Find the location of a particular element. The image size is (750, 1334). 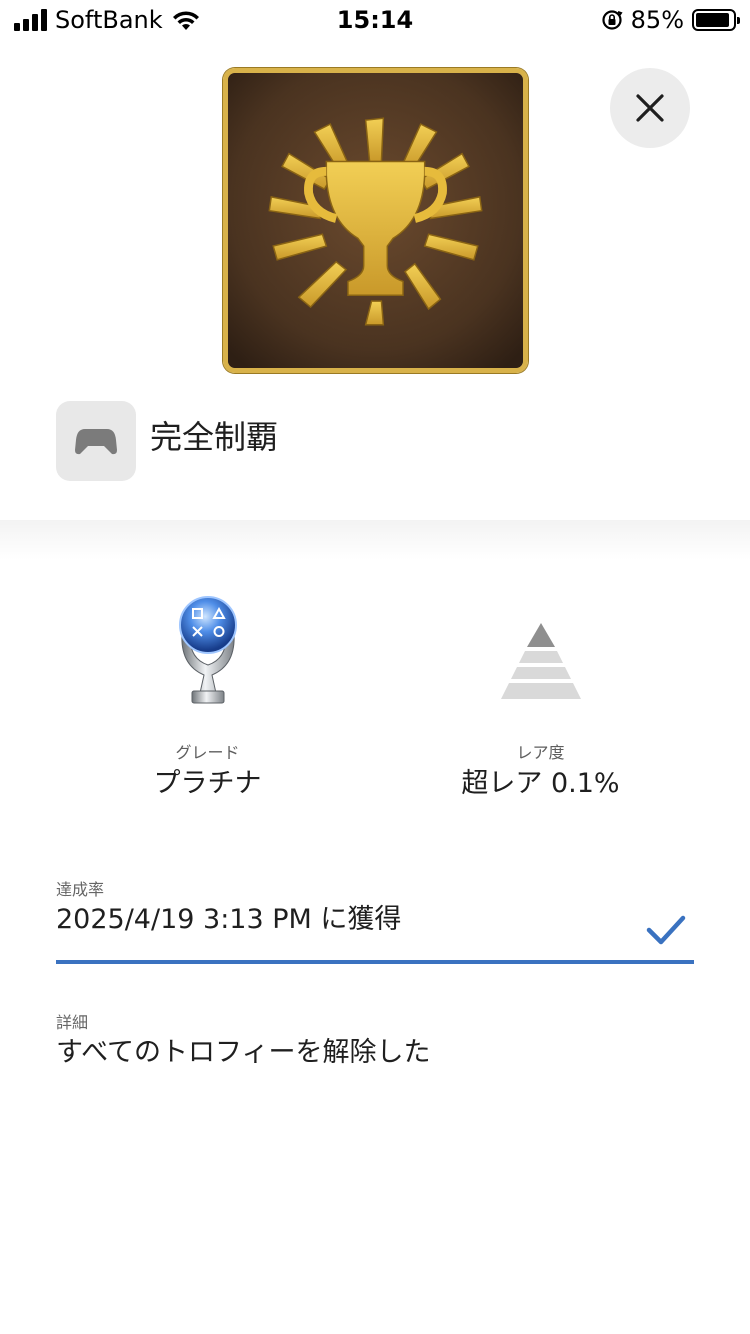

gamepad-icon is located at coordinates (96, 442).